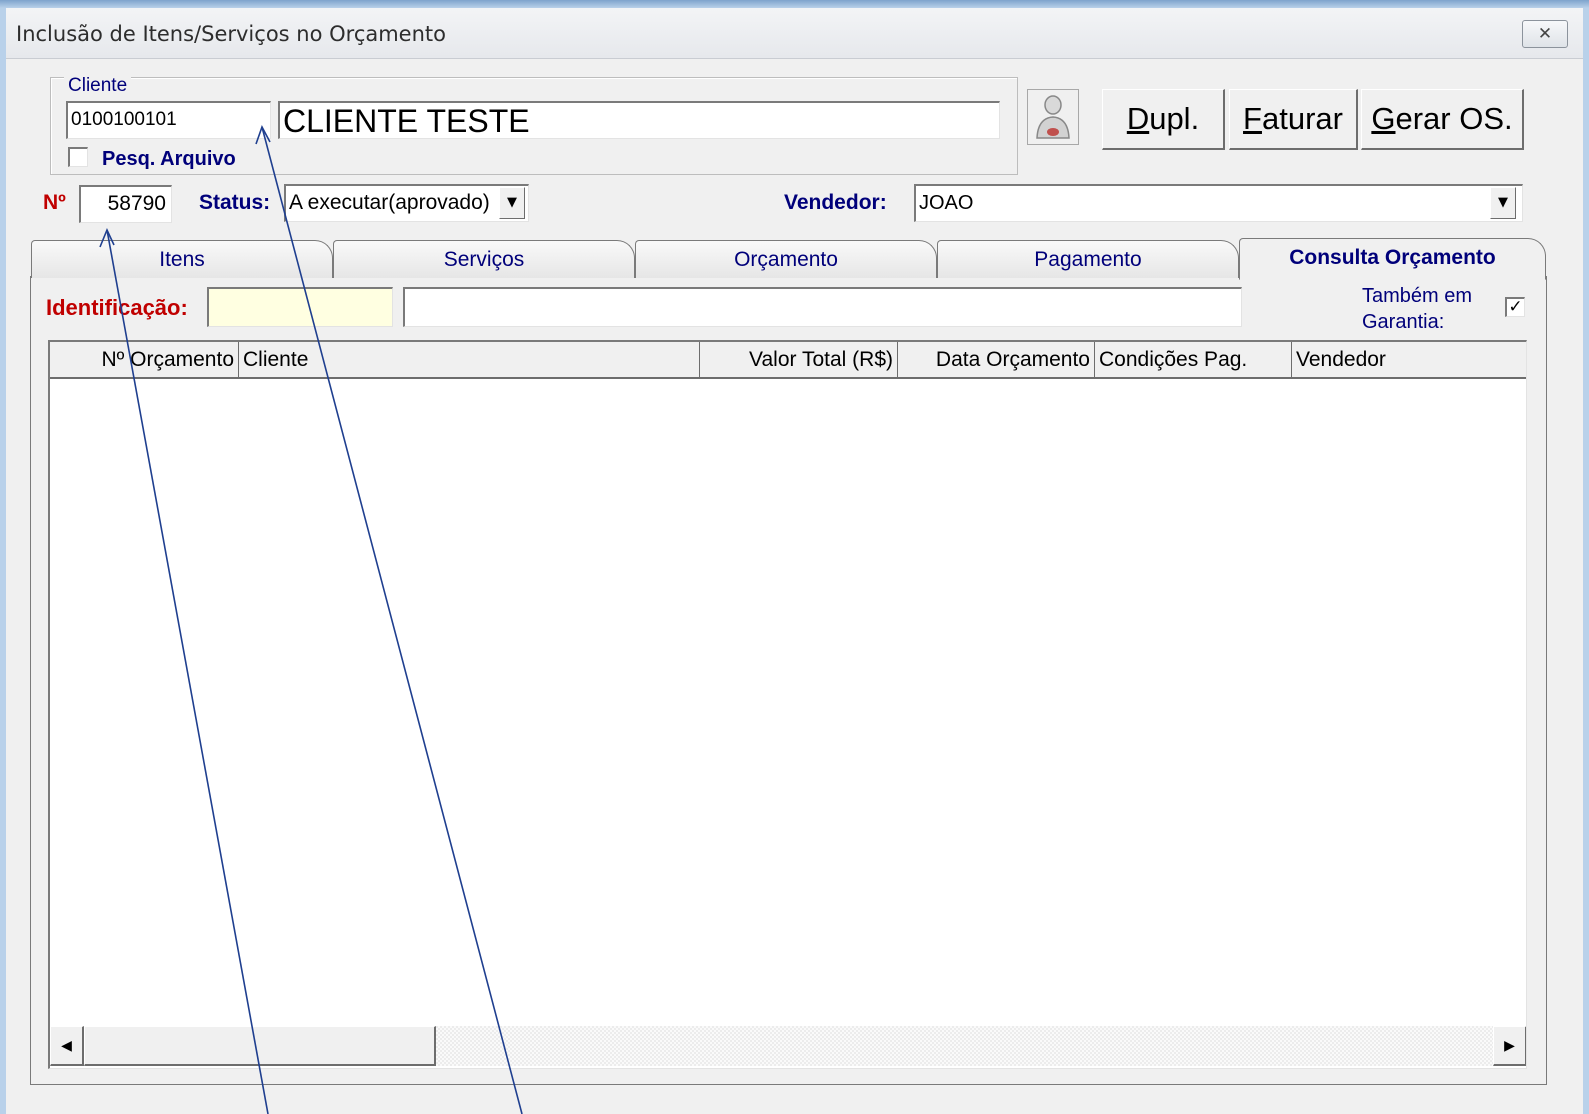 The image size is (1589, 1114). I want to click on dupl-label: upl., so click(1174, 118).